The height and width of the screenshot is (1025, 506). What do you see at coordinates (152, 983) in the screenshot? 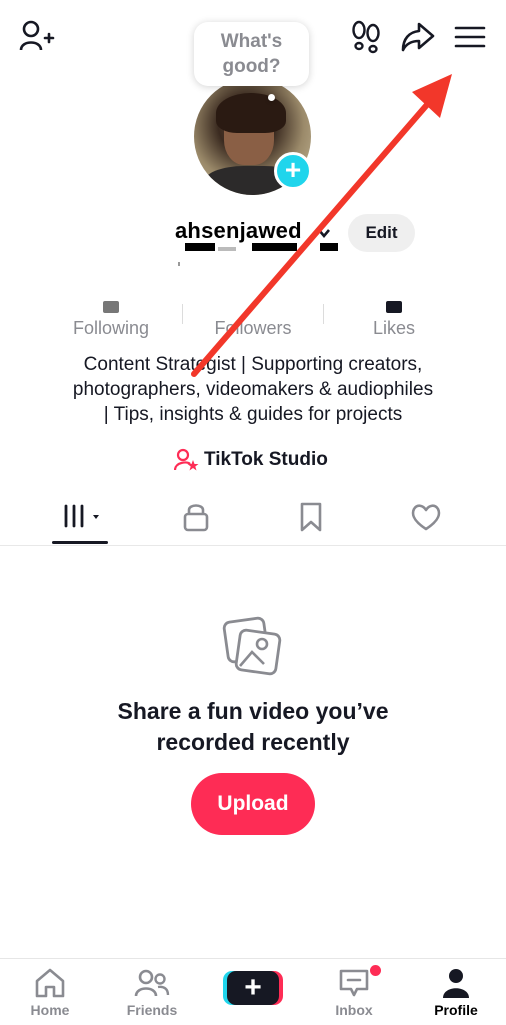
I see `friends-icon` at bounding box center [152, 983].